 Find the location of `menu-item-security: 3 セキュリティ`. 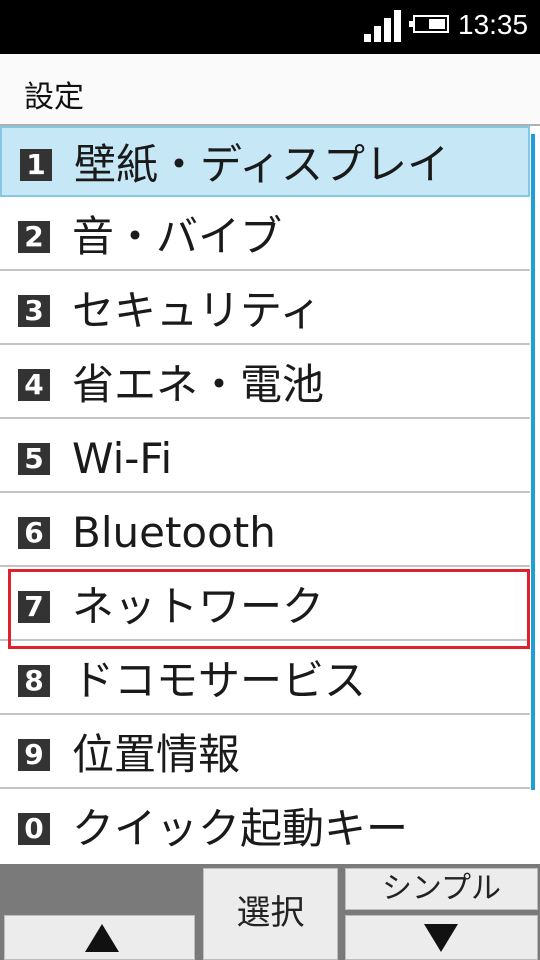

menu-item-security: 3 セキュリティ is located at coordinates (265, 309).